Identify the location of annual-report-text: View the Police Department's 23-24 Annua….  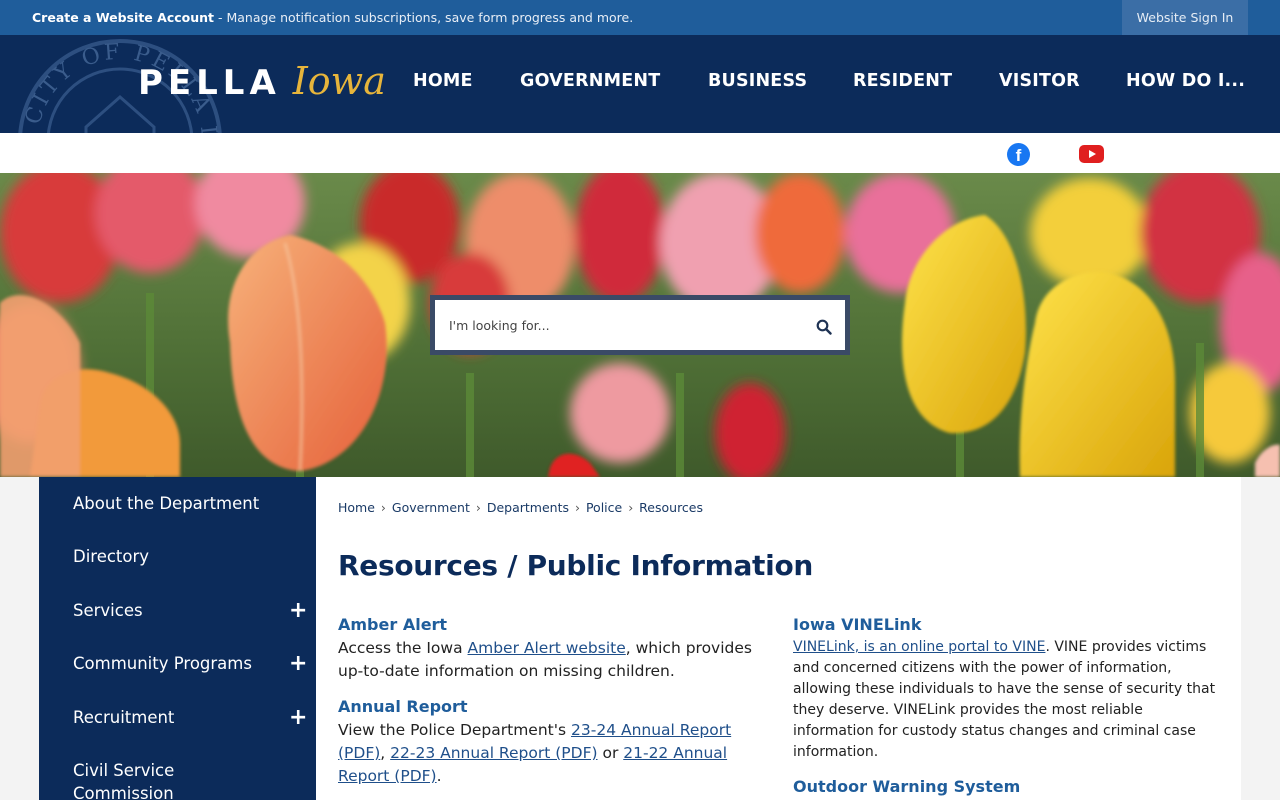
(548, 753).